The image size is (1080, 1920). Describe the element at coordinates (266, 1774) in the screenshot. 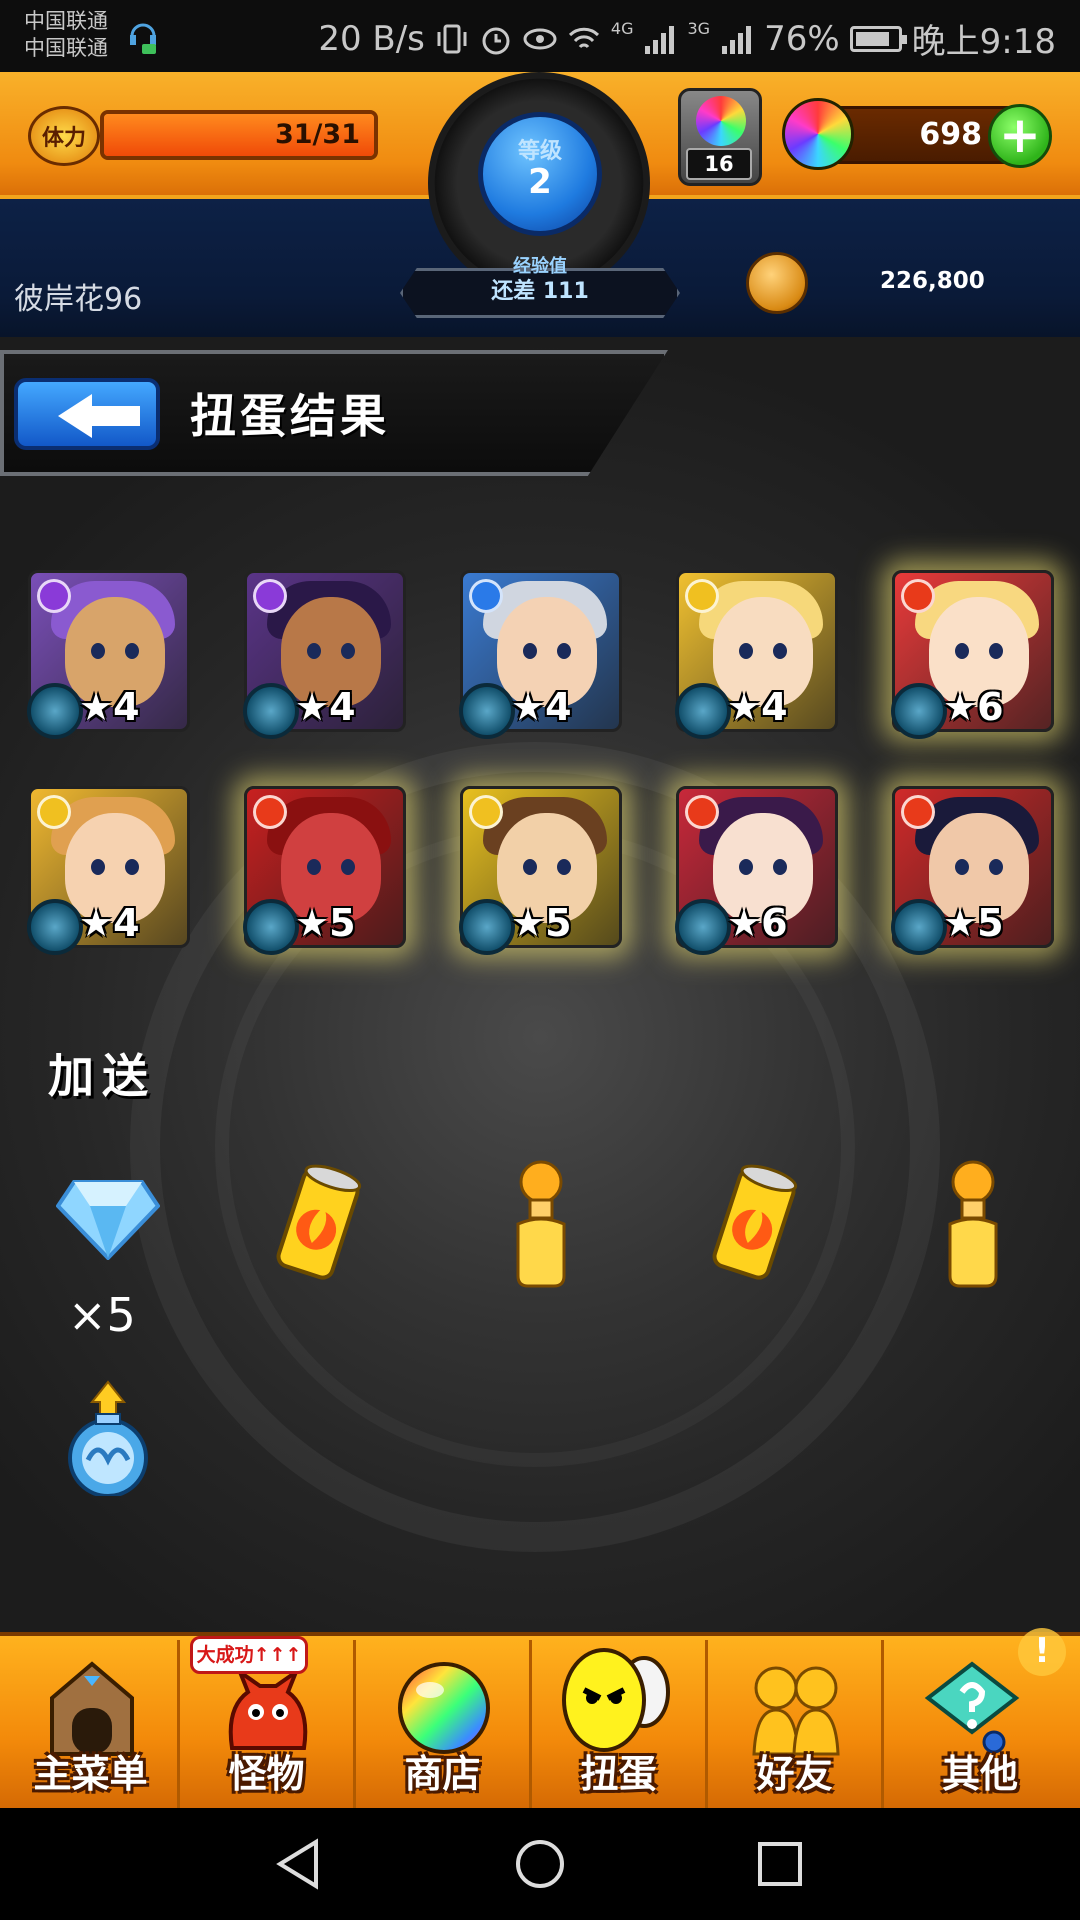

I see `nav-monsters-label: 怪物` at that location.